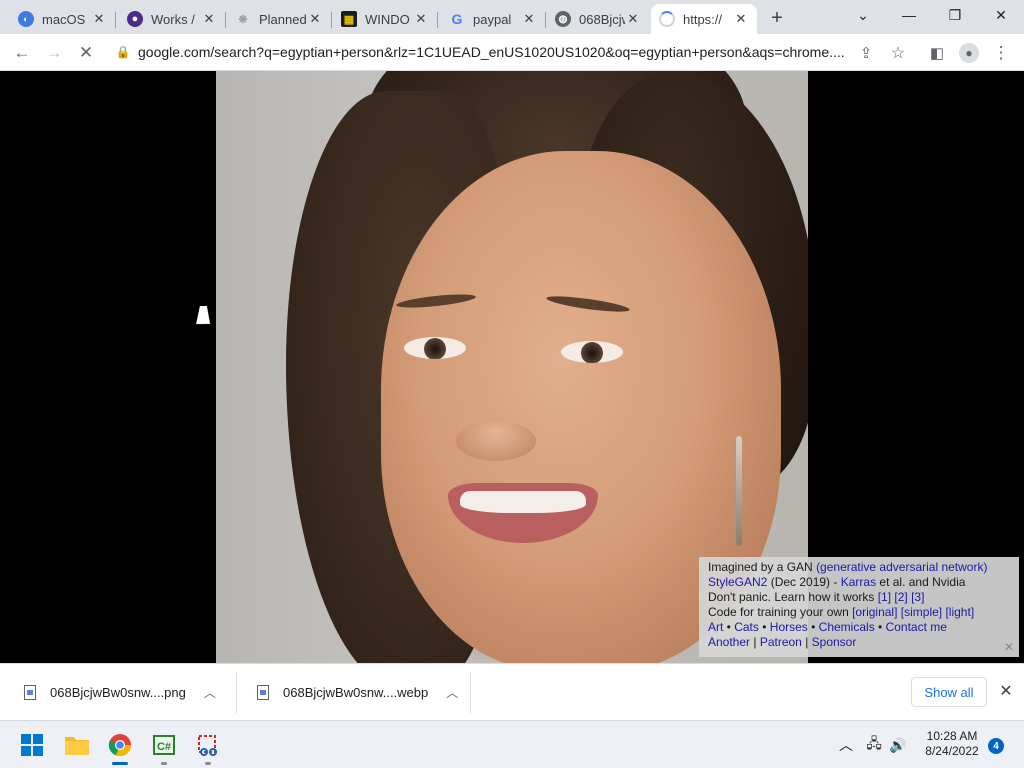 The image size is (1024, 768). I want to click on clock: 10:28 AM 8/24/2022, so click(952, 744).